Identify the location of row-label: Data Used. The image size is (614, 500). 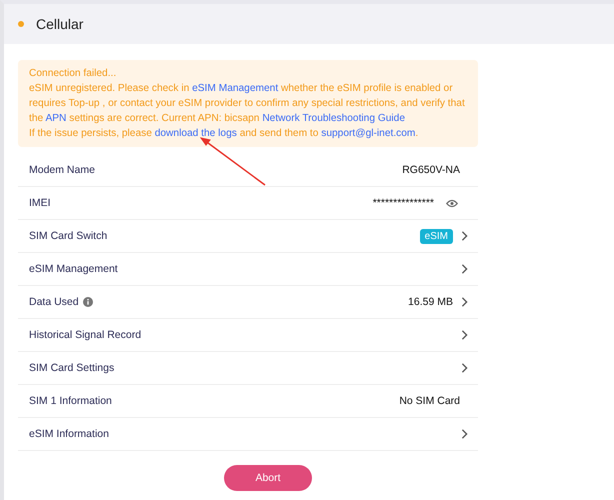
(54, 302).